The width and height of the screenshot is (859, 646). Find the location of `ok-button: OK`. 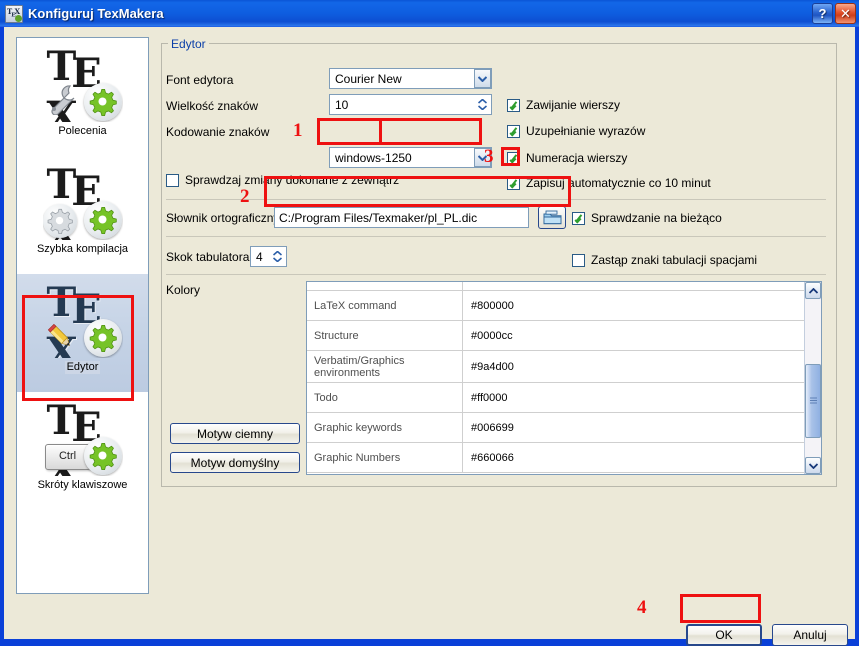

ok-button: OK is located at coordinates (724, 635).